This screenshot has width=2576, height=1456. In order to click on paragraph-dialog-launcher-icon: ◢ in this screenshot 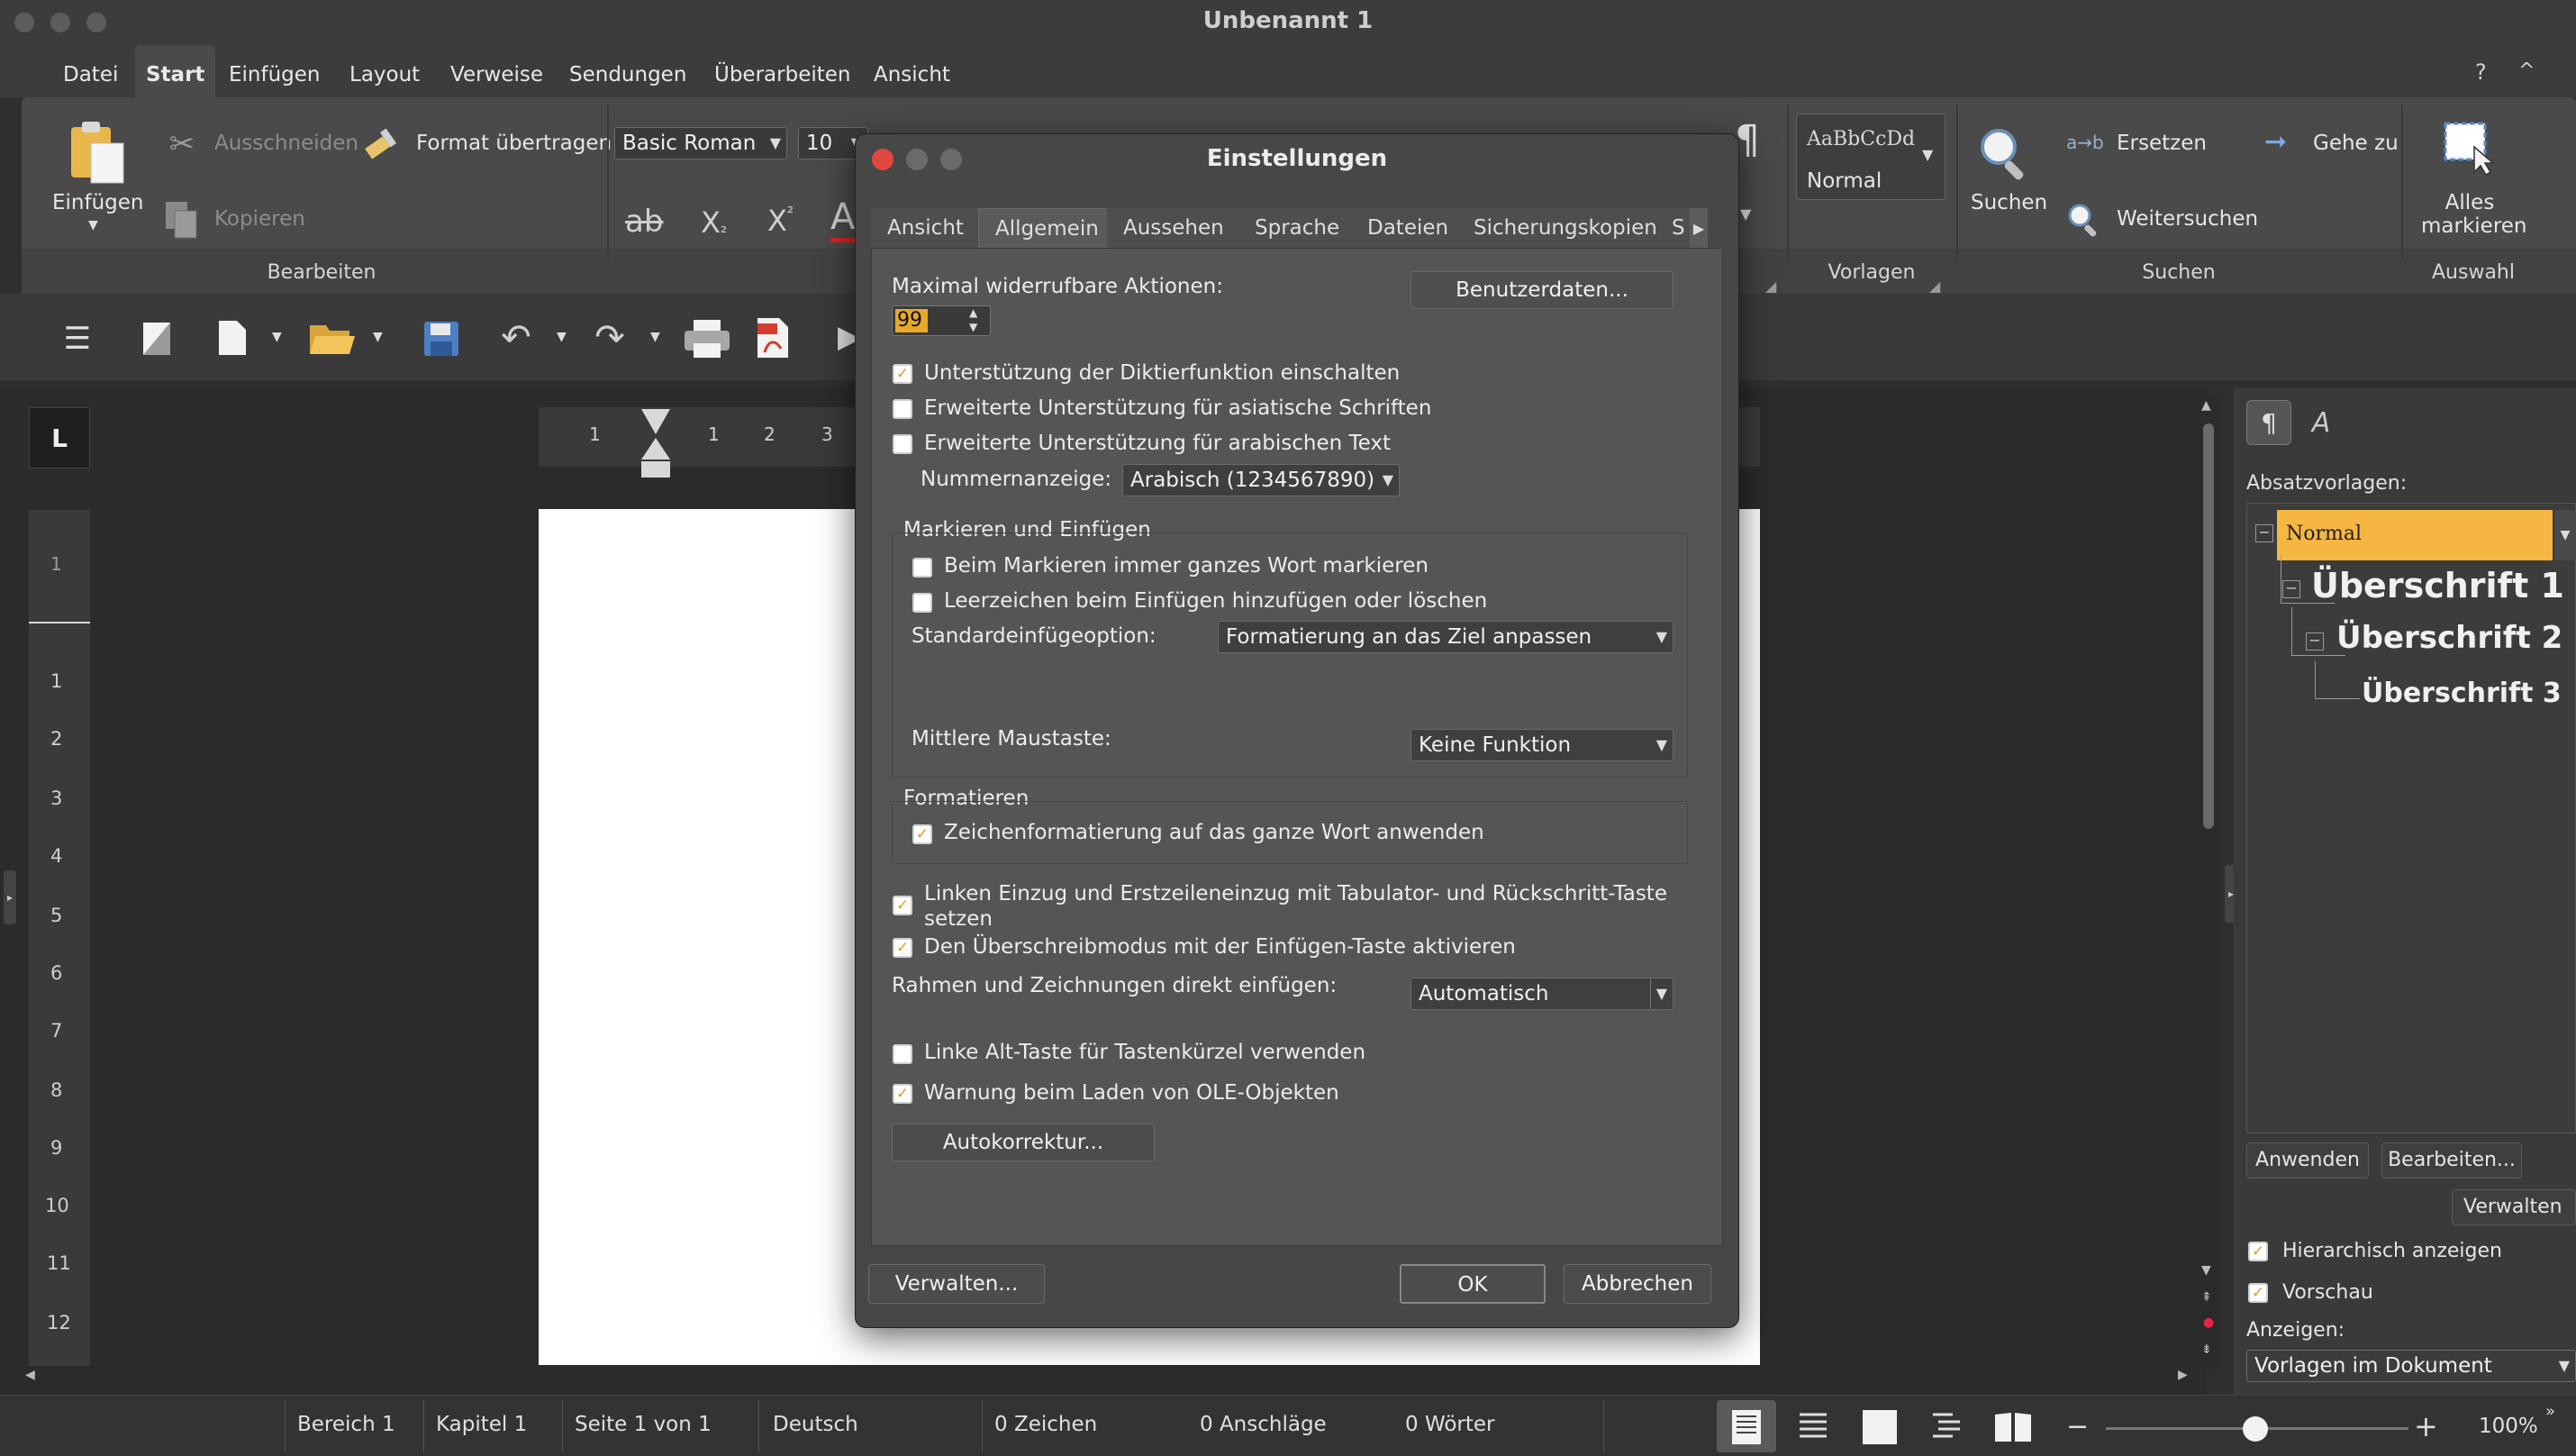, I will do `click(1770, 286)`.